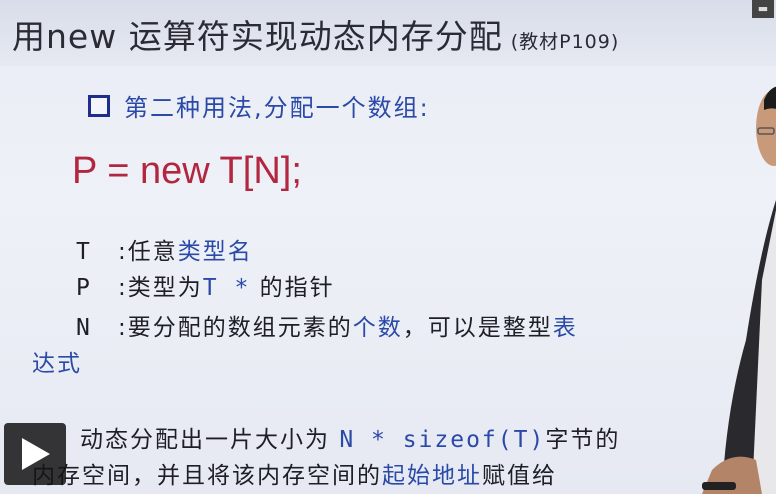 Image resolution: width=776 pixels, height=494 pixels. What do you see at coordinates (84, 252) in the screenshot?
I see `def-key: T` at bounding box center [84, 252].